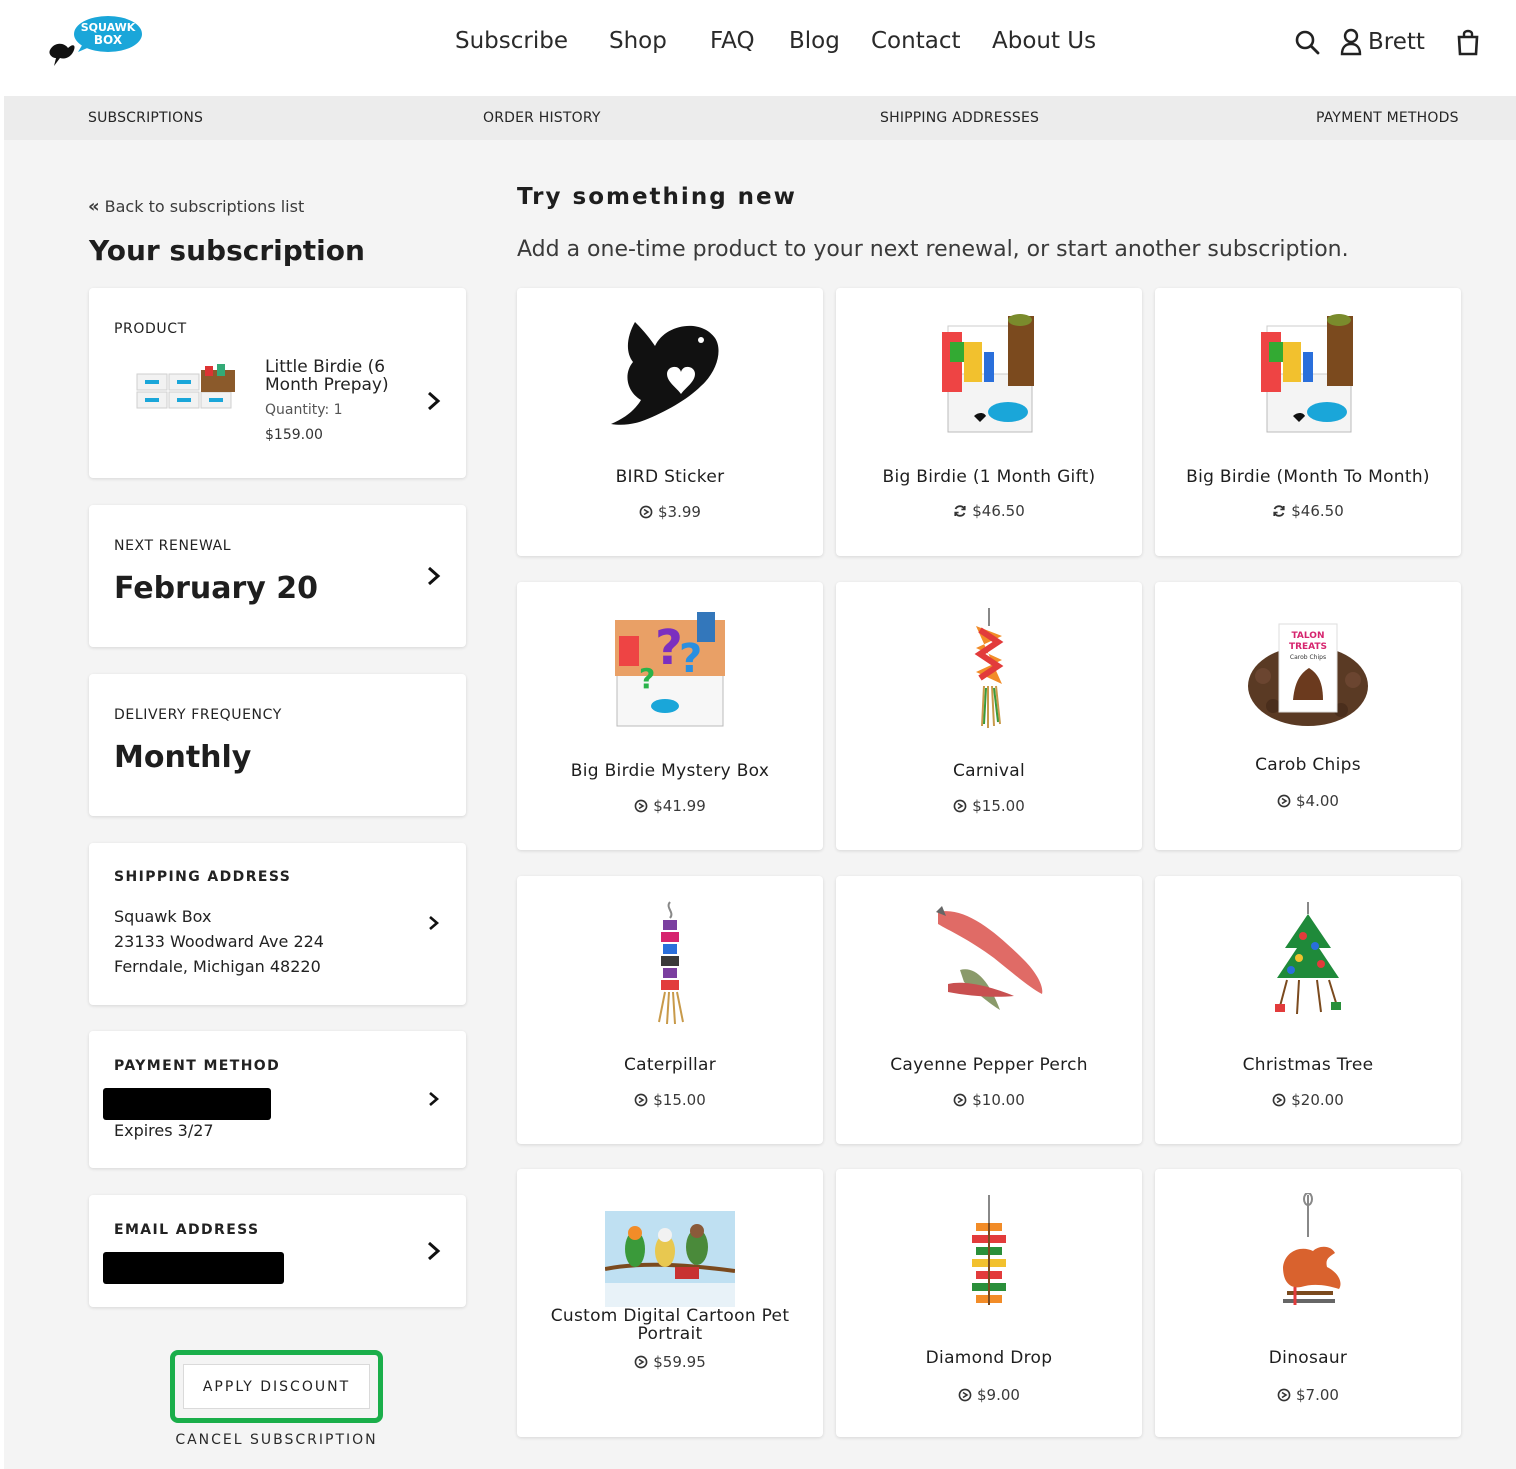  I want to click on product-name: BIRD Sticker, so click(670, 477).